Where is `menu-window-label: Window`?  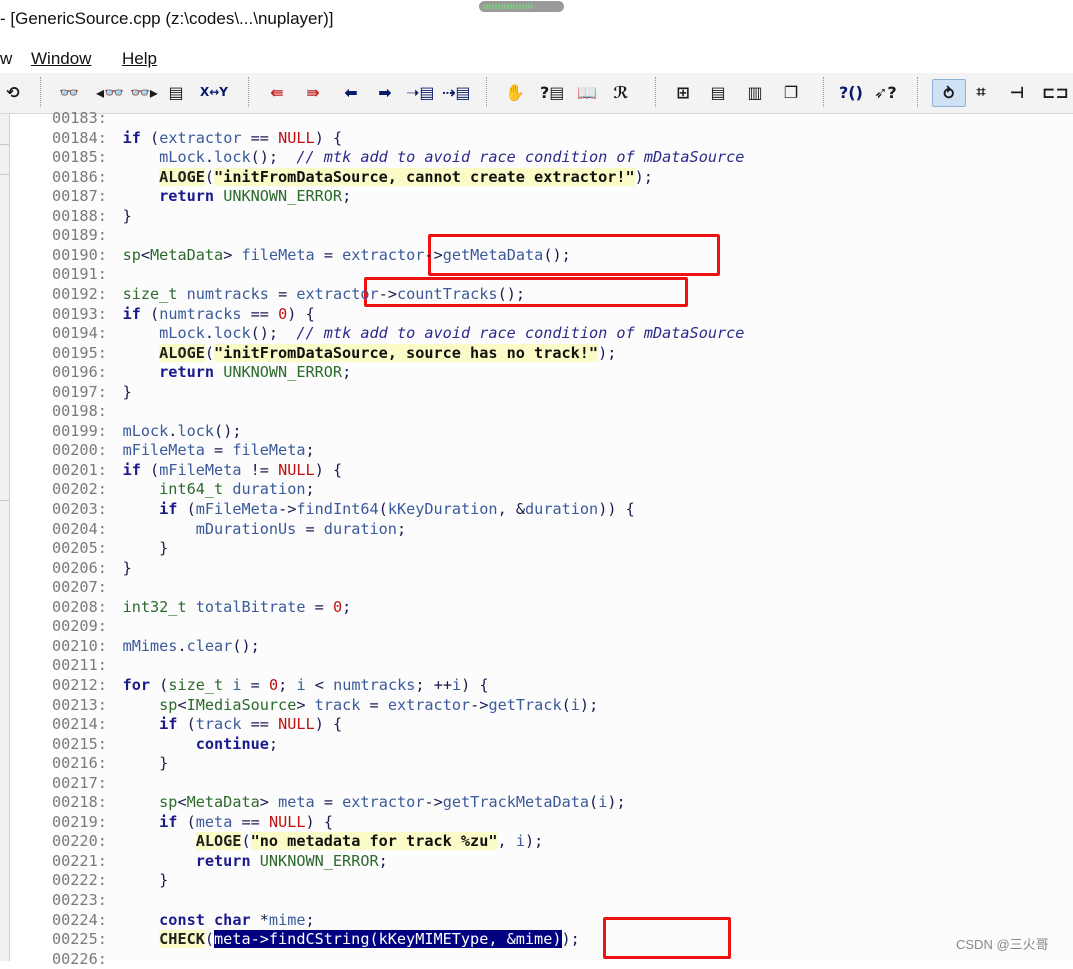 menu-window-label: Window is located at coordinates (61, 58).